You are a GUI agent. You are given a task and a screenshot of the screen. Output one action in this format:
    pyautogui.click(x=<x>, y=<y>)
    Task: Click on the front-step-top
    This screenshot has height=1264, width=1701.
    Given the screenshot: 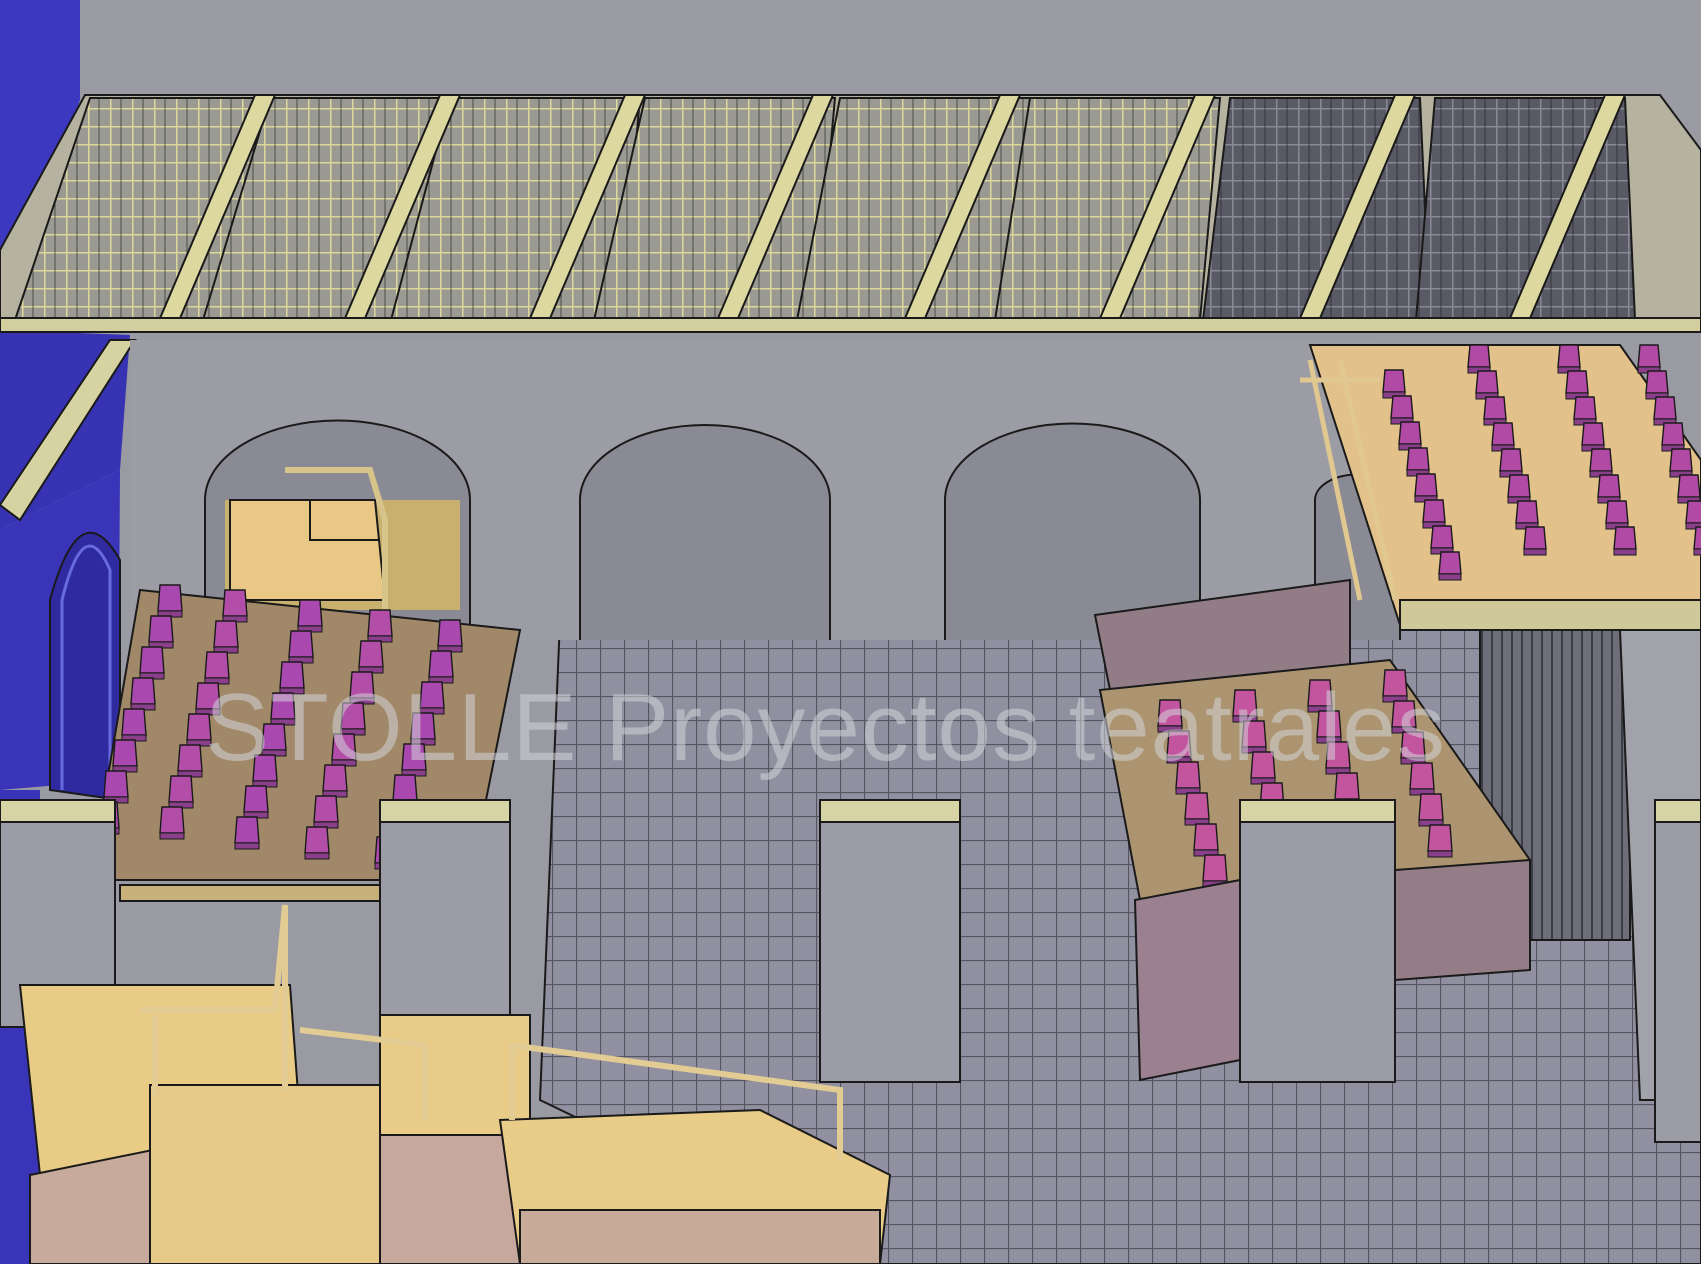 What is the action you would take?
    pyautogui.click(x=455, y=1075)
    